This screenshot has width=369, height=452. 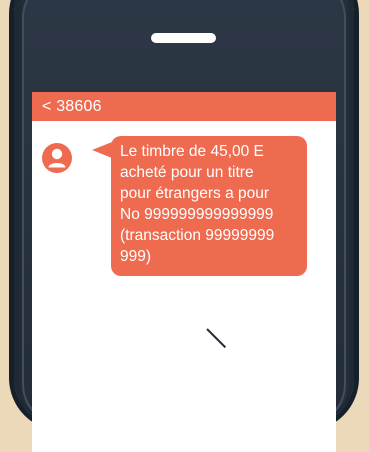 What do you see at coordinates (72, 107) in the screenshot?
I see `back-button: < 38606` at bounding box center [72, 107].